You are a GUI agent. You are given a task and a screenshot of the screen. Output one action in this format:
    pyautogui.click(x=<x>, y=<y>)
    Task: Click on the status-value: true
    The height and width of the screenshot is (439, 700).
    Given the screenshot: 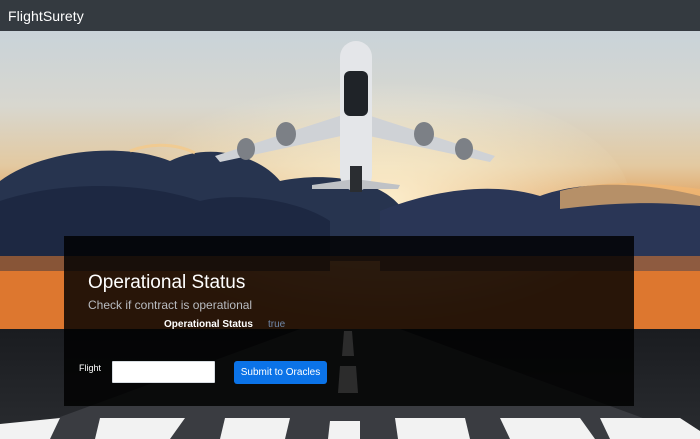 What is the action you would take?
    pyautogui.click(x=277, y=324)
    